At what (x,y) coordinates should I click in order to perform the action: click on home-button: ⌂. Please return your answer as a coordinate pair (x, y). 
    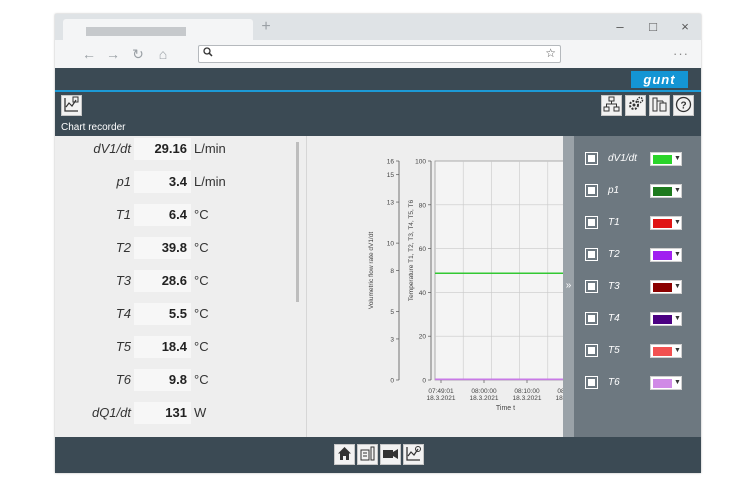
    Looking at the image, I should click on (163, 54).